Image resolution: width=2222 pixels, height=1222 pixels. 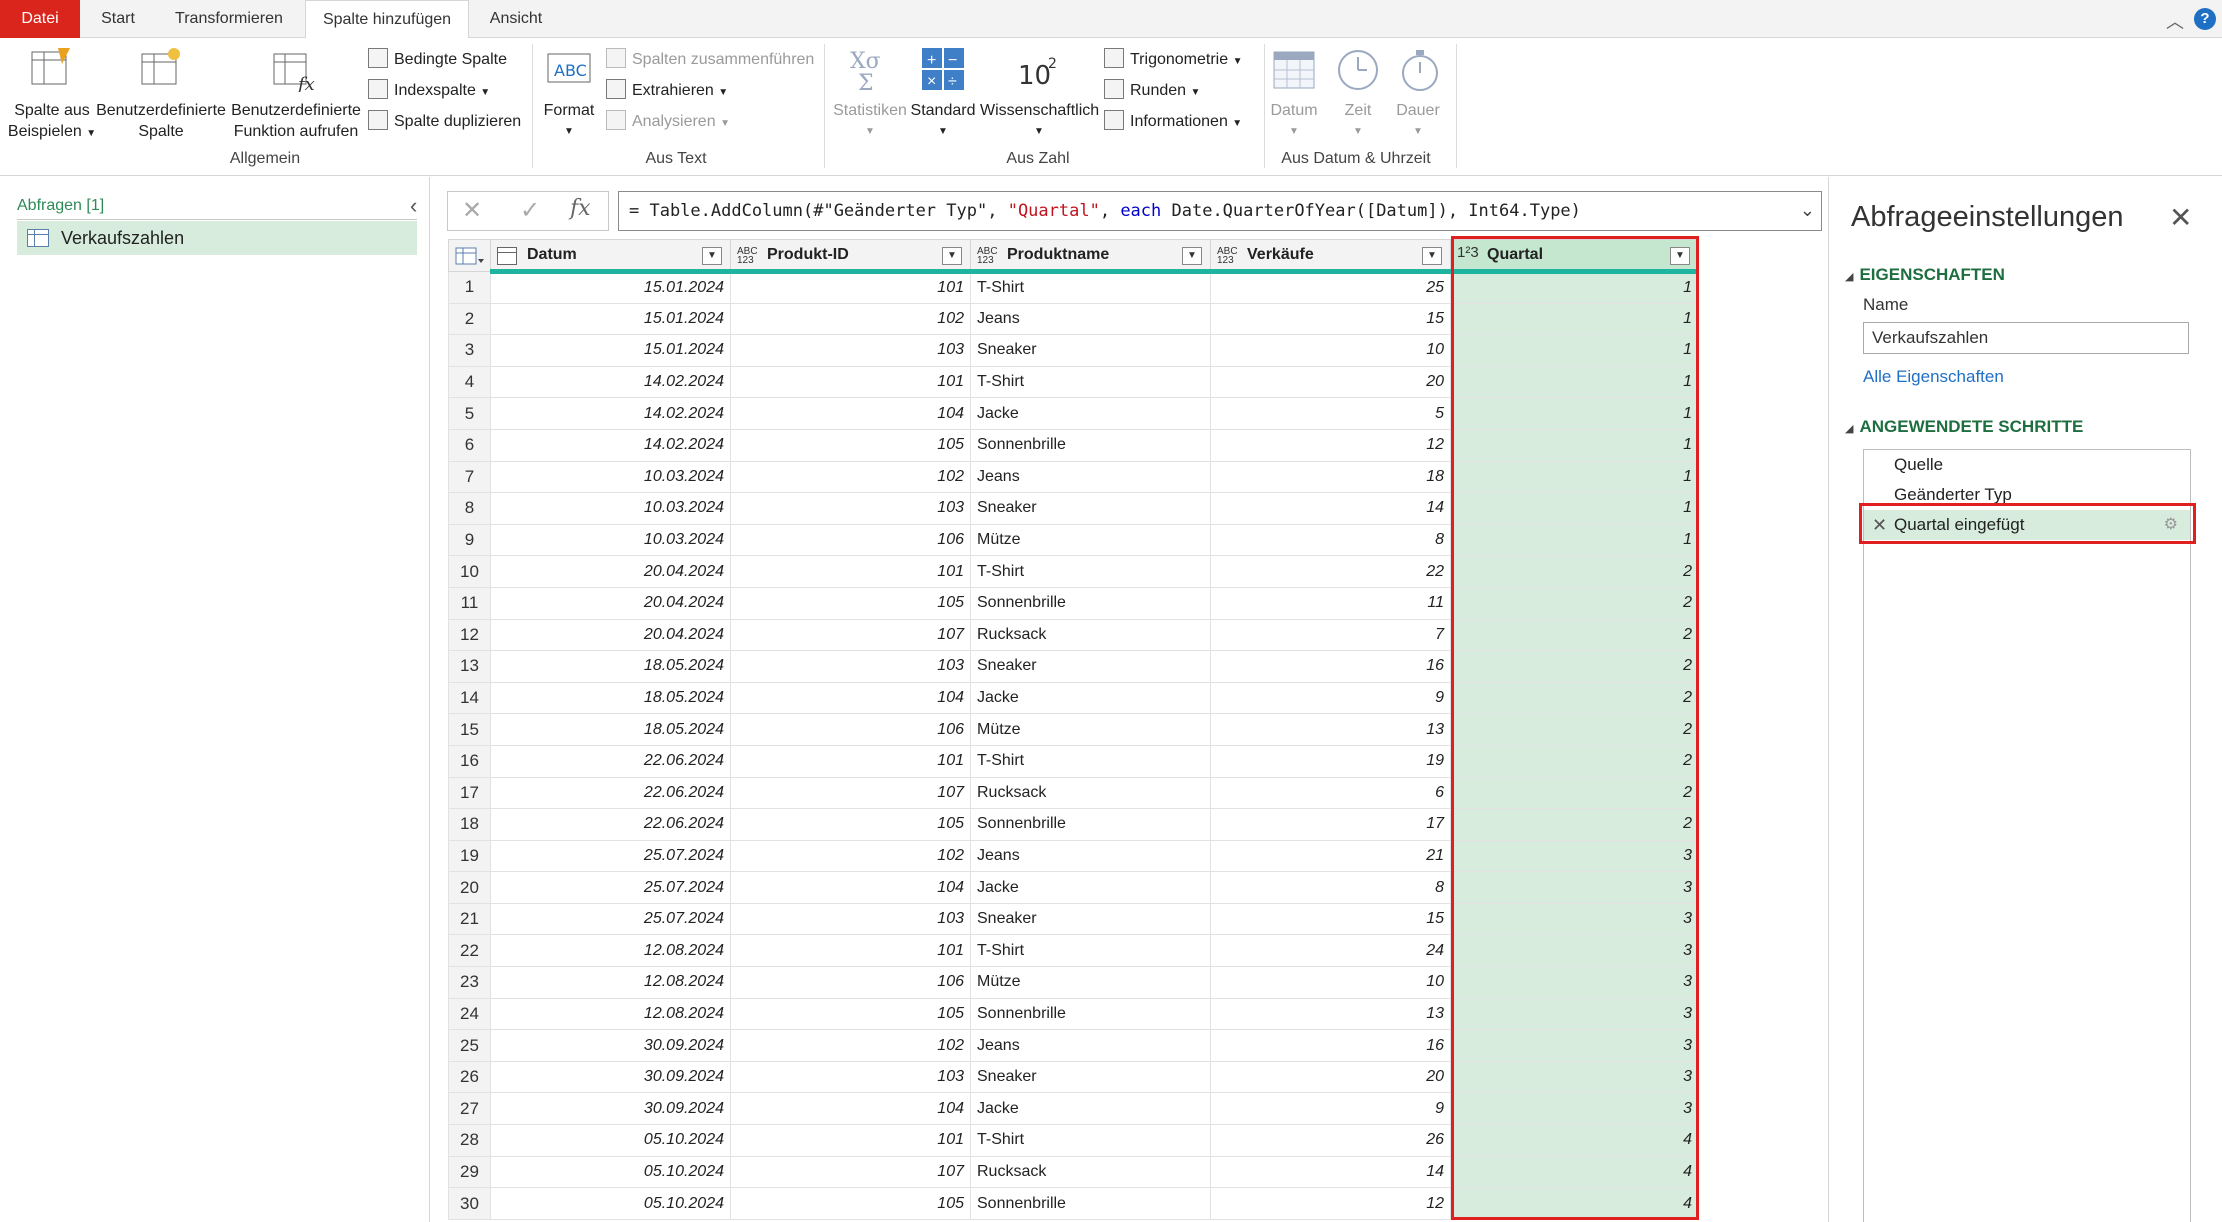 I want to click on table-cell: 20.04.2024, so click(x=610, y=635).